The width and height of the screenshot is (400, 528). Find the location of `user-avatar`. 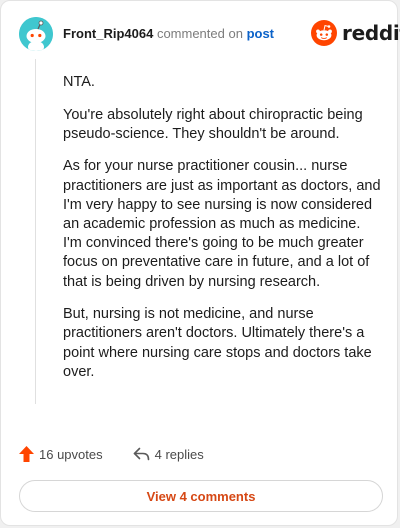

user-avatar is located at coordinates (36, 34).